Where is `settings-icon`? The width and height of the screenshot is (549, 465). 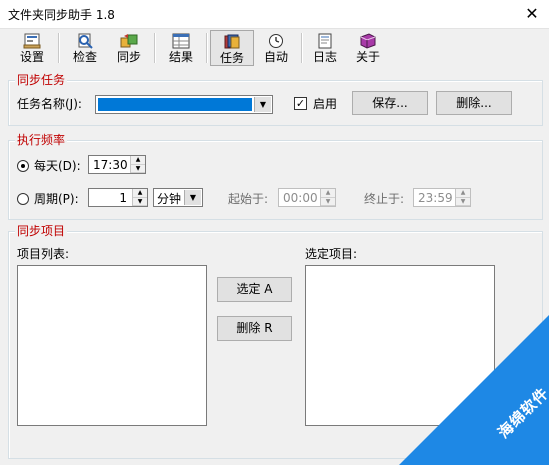 settings-icon is located at coordinates (32, 41).